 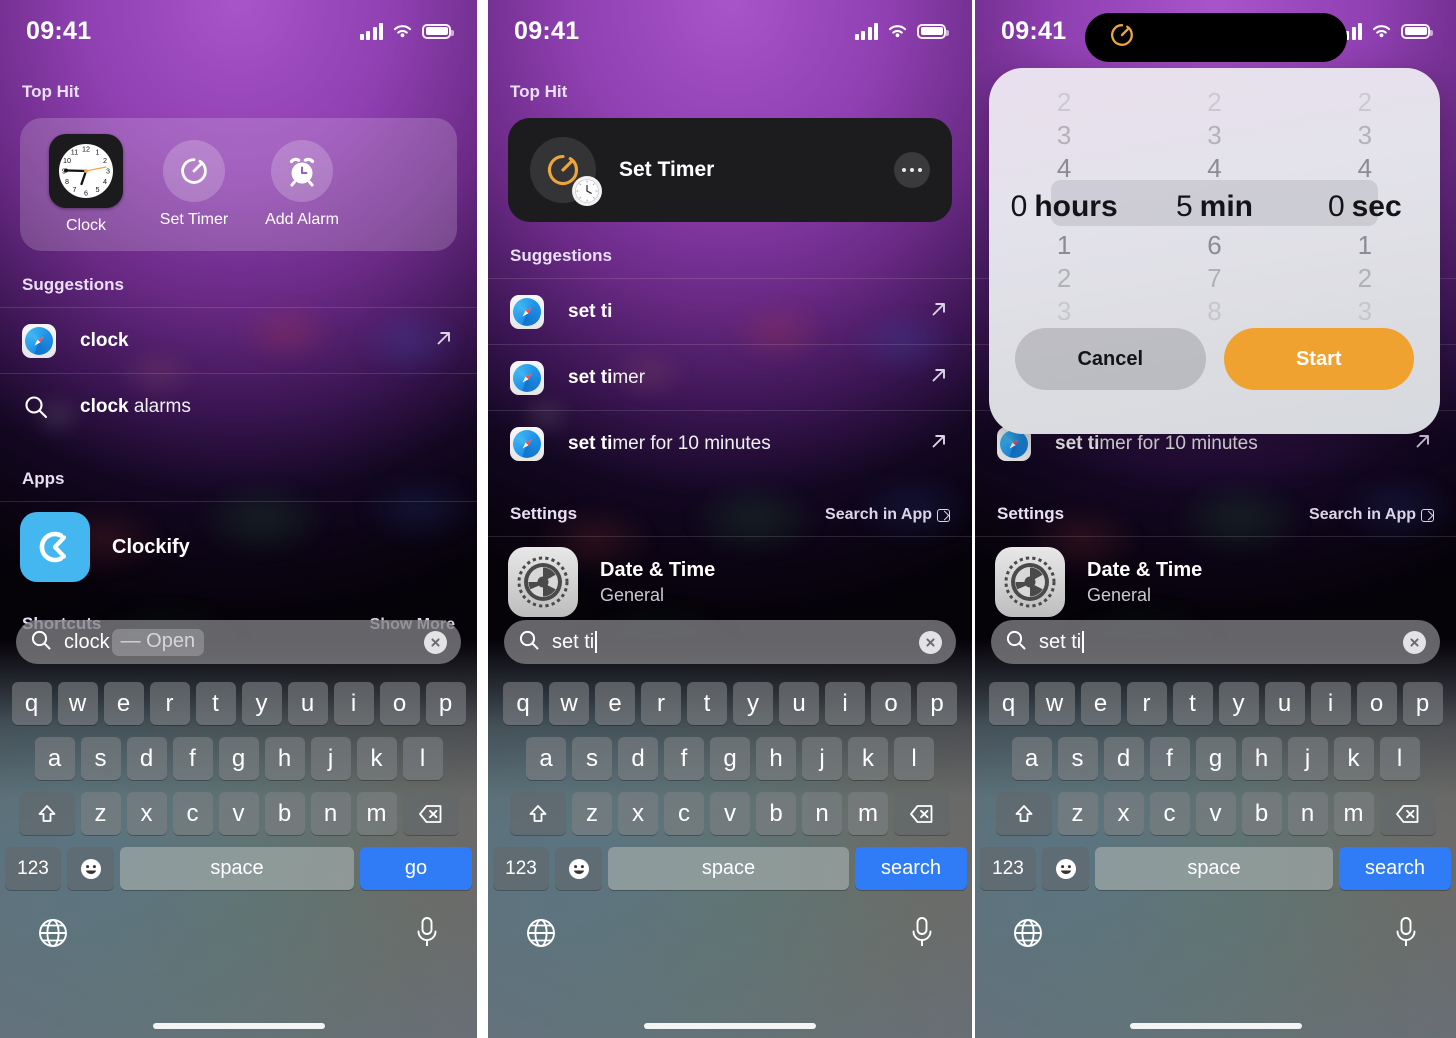 I want to click on top-hit-card-set-timer: Set Timer, so click(x=730, y=170).